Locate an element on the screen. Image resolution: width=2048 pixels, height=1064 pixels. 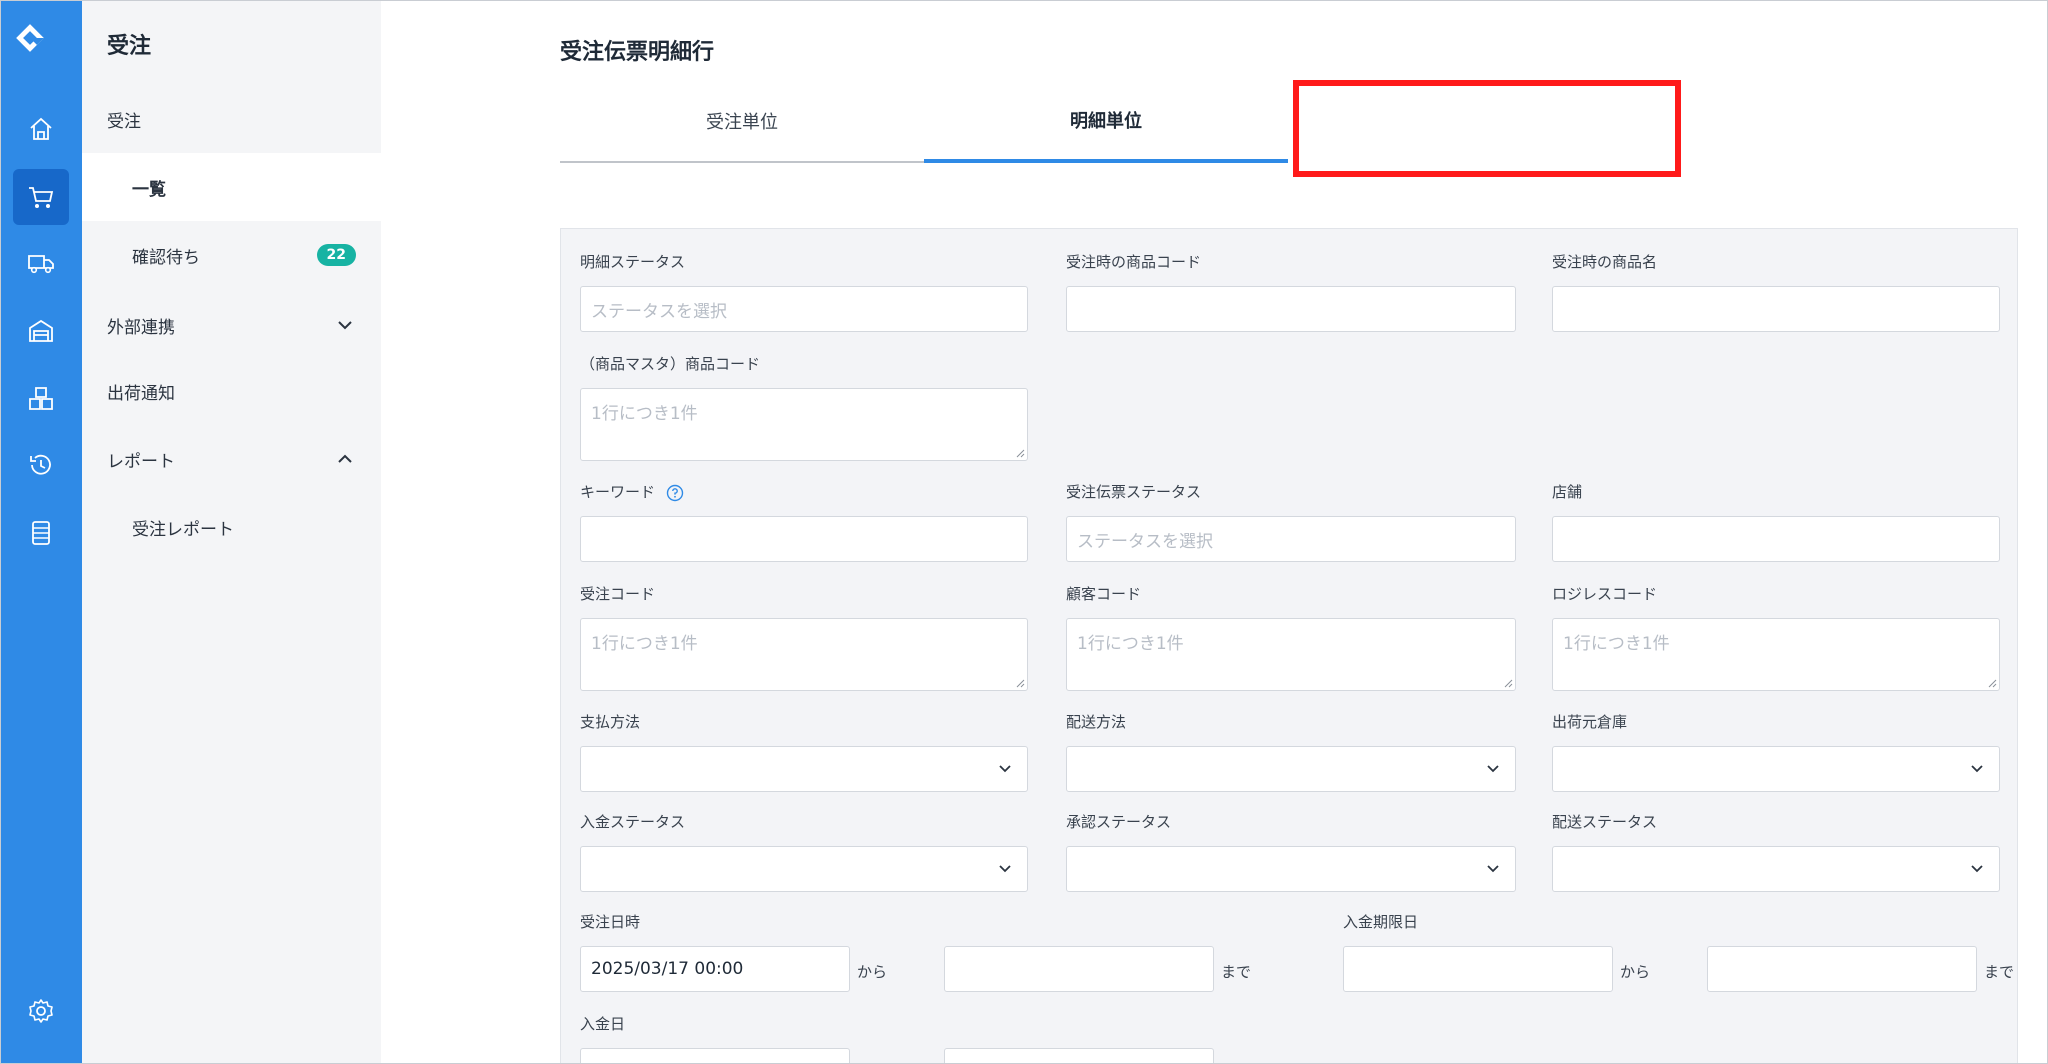
master-item-code-field: （商品マスタ）商品コード 1行につき1件 is located at coordinates (804, 407).